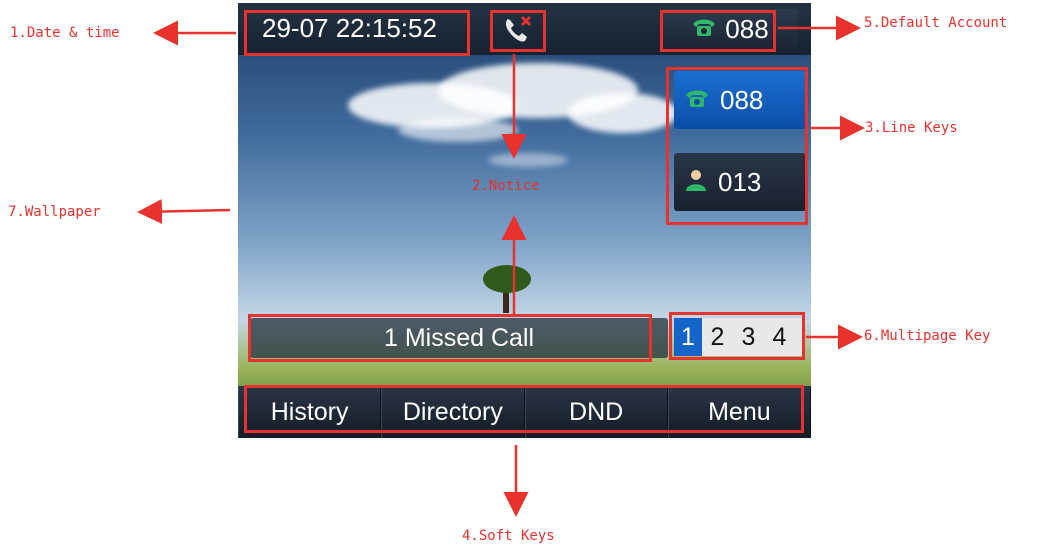 The image size is (1048, 548). I want to click on annotation-date-time: 1.Date & time, so click(65, 33).